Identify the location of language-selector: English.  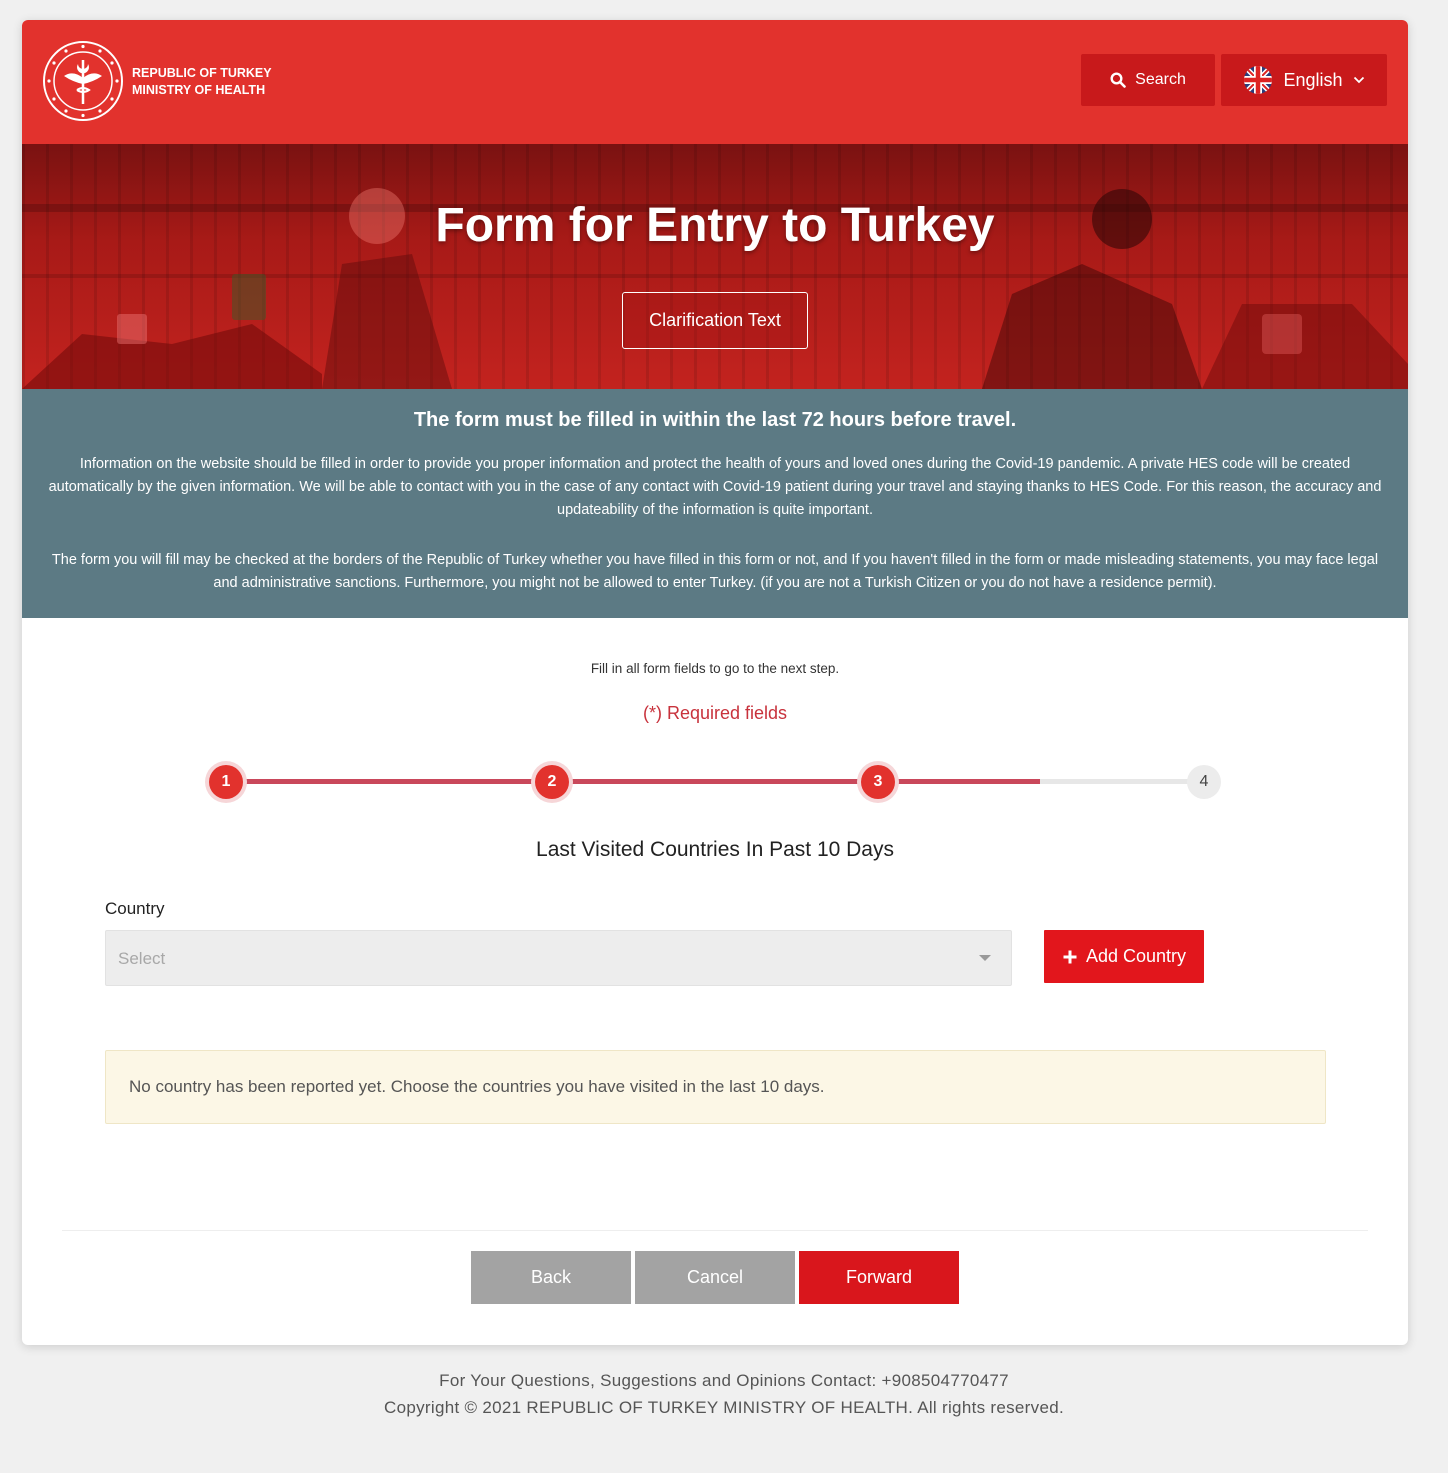
(1304, 80).